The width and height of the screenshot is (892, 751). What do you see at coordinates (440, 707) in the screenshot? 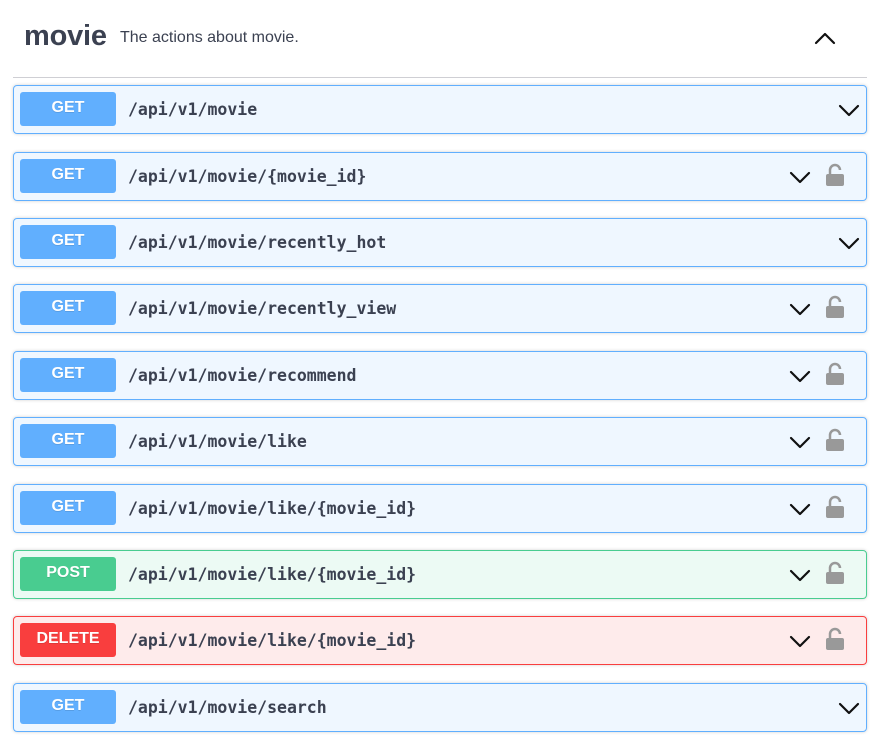
I see `operation-row: GET /api/v1/movie/search` at bounding box center [440, 707].